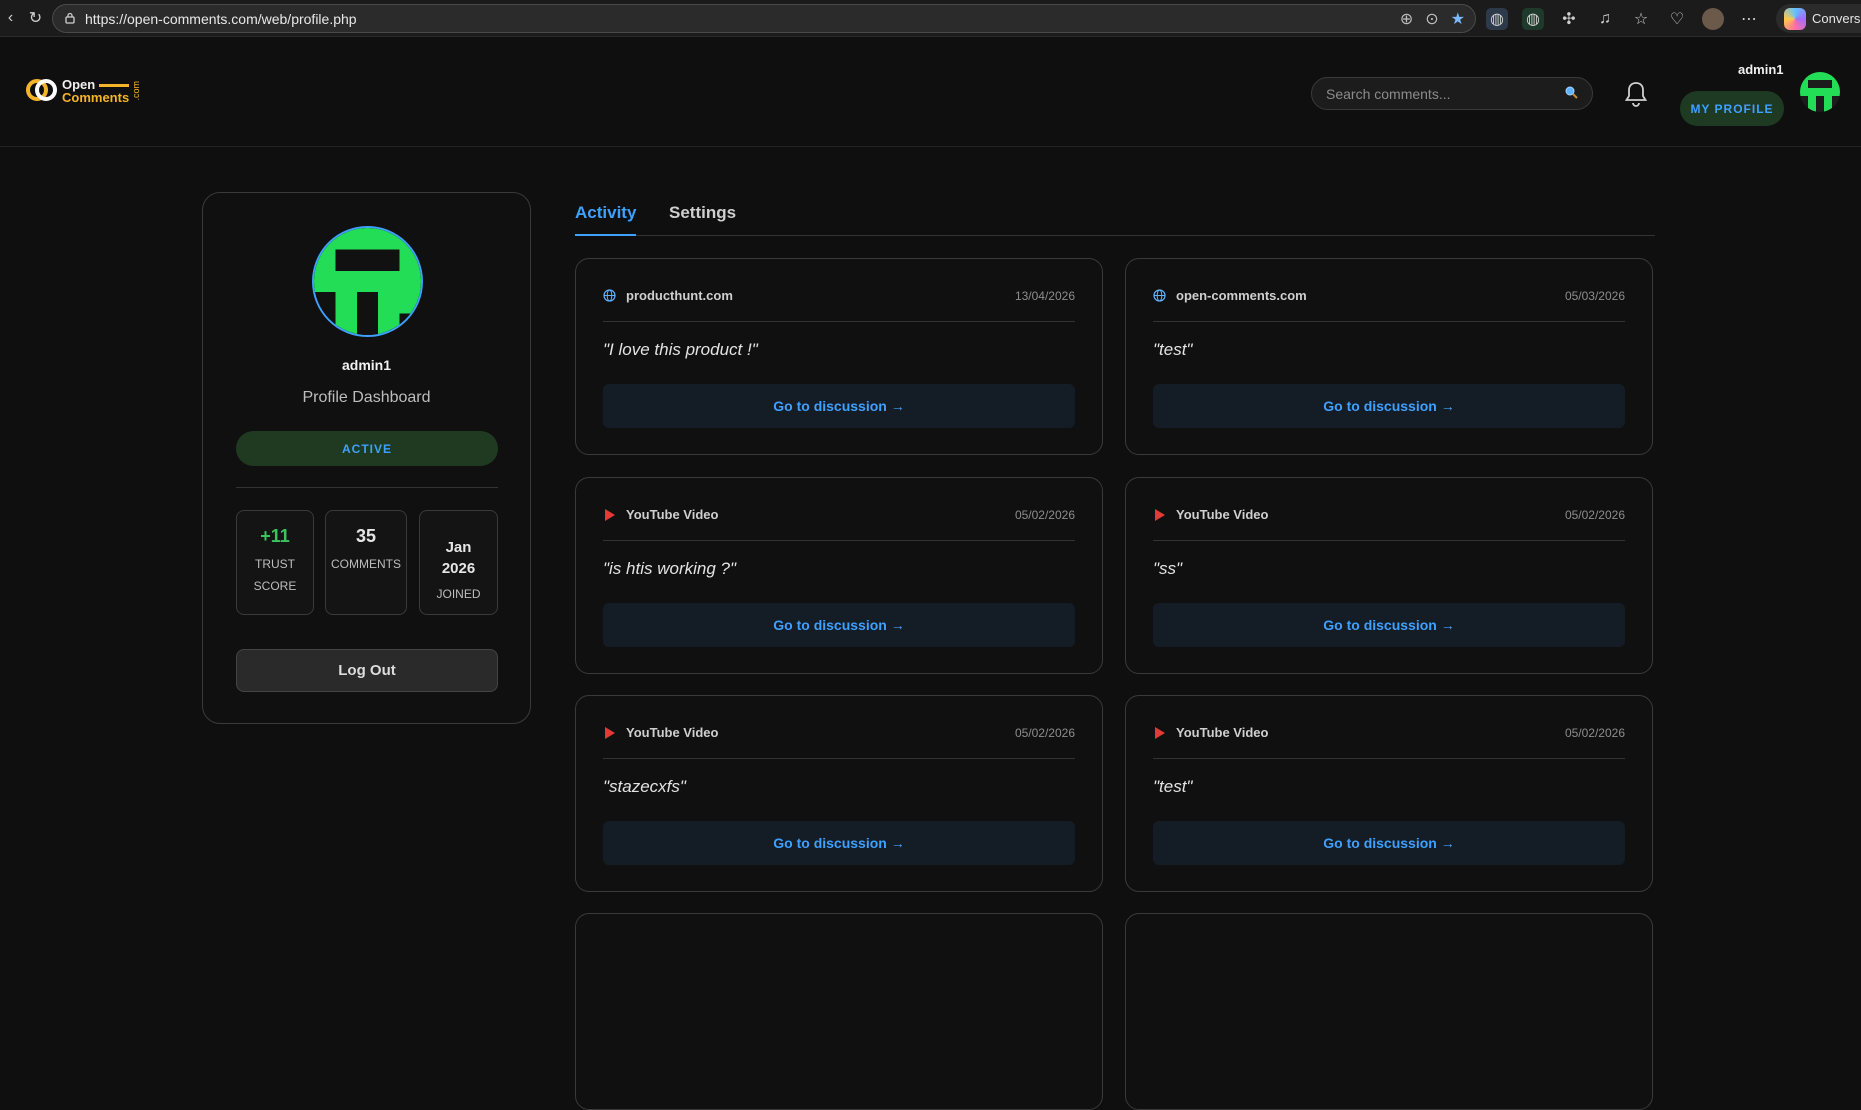 Image resolution: width=1861 pixels, height=1110 pixels. I want to click on joined-year: 2026, so click(458, 568).